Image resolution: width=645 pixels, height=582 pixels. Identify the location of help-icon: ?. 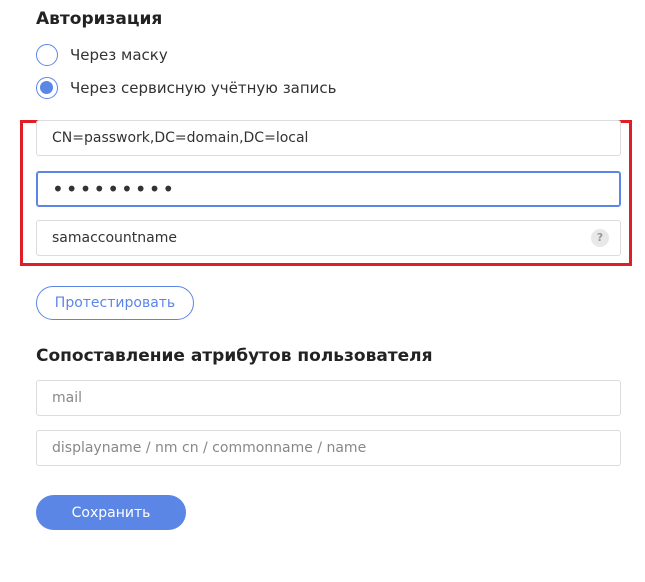
(600, 238).